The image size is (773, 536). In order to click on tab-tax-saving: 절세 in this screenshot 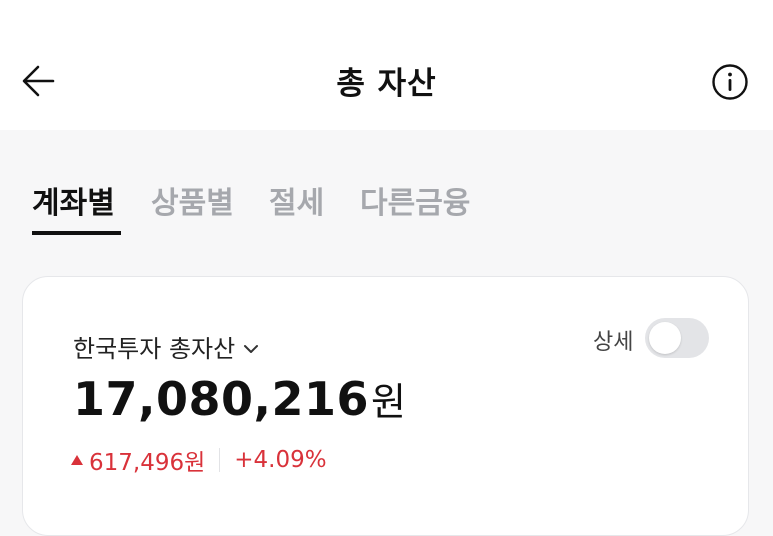, I will do `click(296, 200)`.